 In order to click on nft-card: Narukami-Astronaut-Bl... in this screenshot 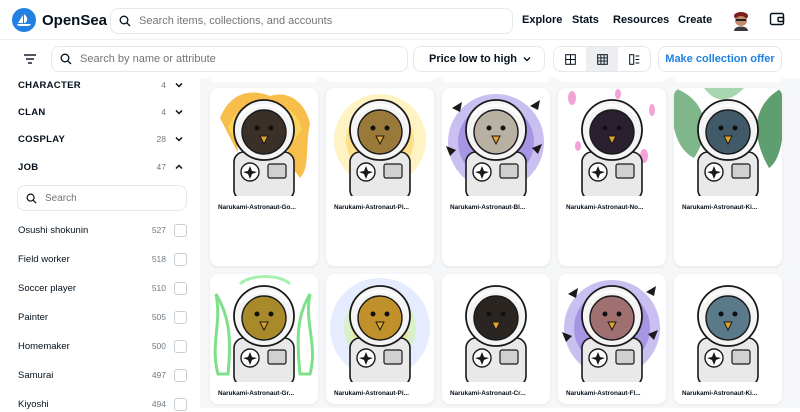, I will do `click(496, 177)`.